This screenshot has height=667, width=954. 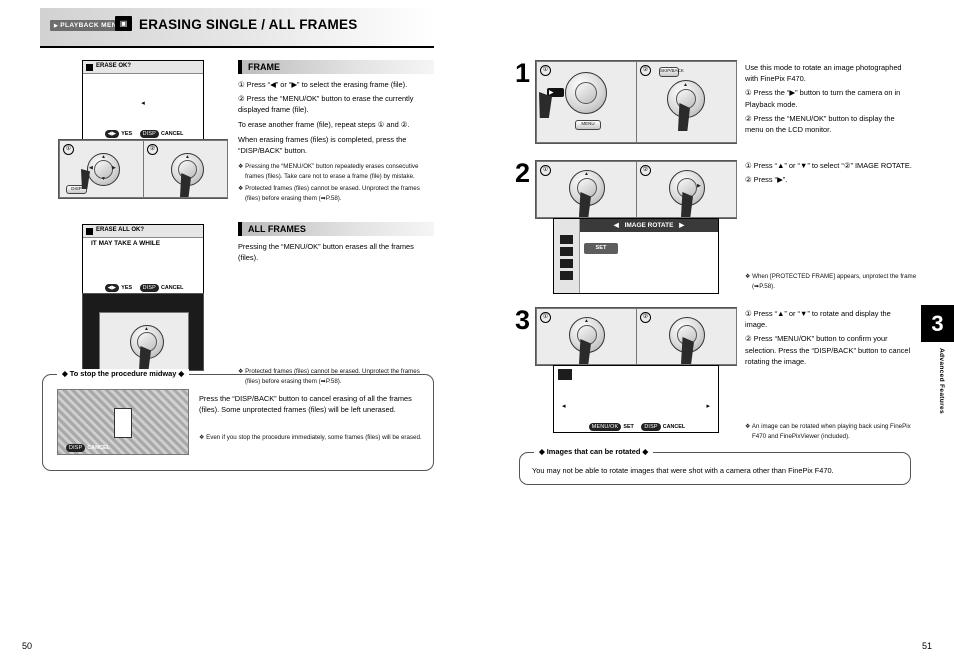 I want to click on badge-1: ①, so click(x=68, y=149).